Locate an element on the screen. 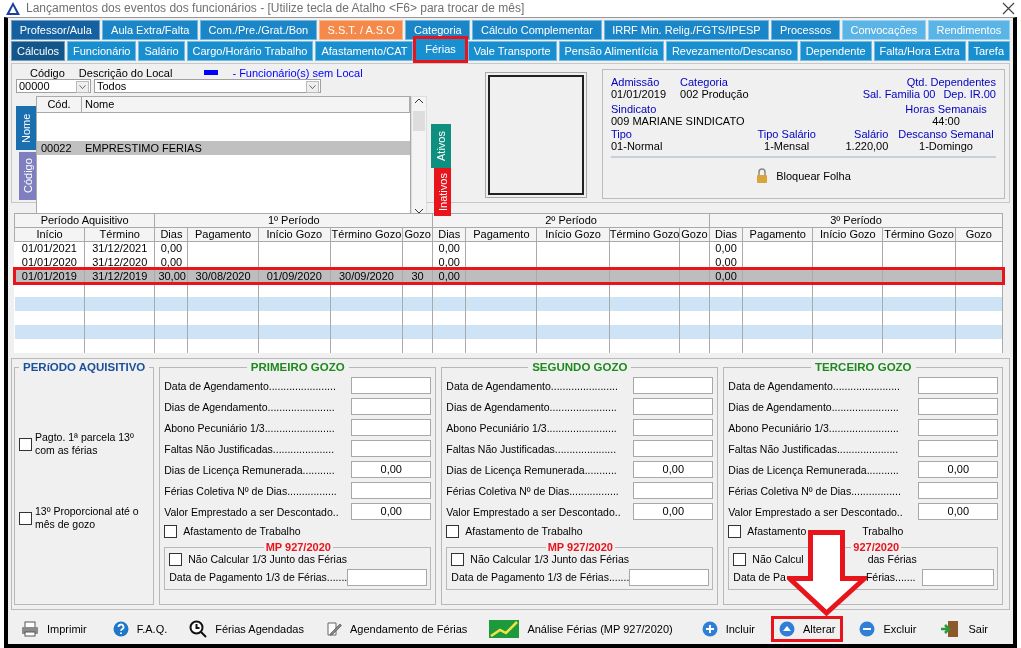 This screenshot has width=1021, height=648. employee-row: 00022 EMPRESTIMO FERIAS is located at coordinates (223, 147).